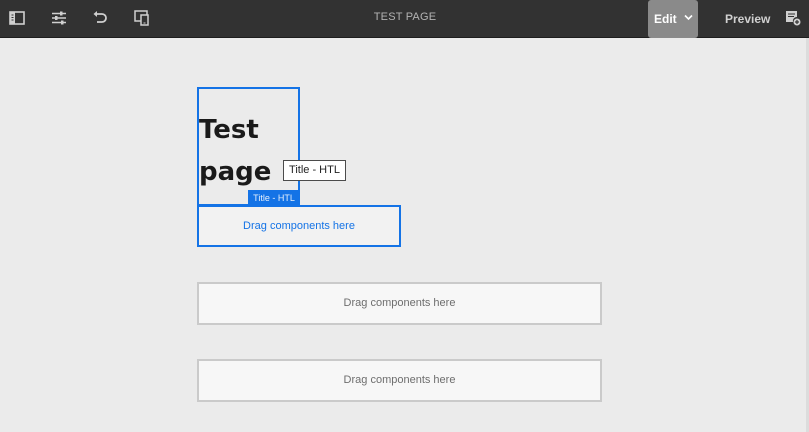 The height and width of the screenshot is (432, 809). I want to click on undo-button, so click(100, 18).